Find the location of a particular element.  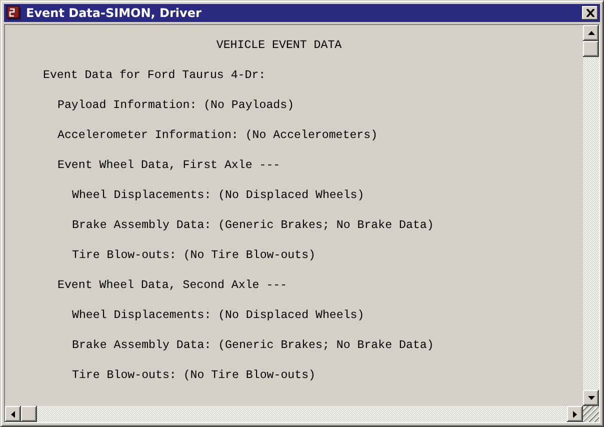

down-arrow-icon is located at coordinates (591, 398).